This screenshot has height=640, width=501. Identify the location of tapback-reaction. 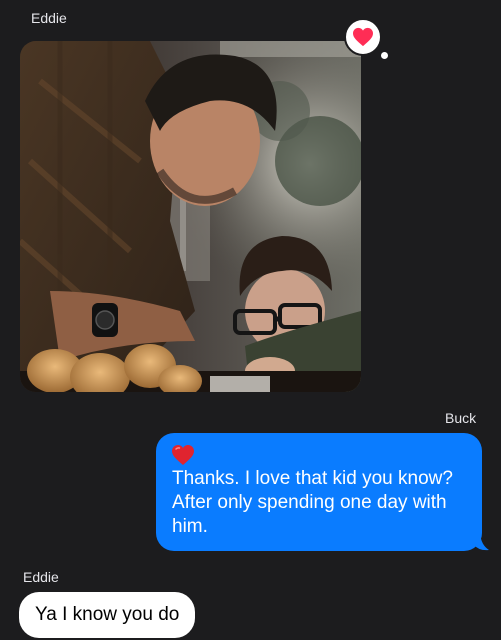
(363, 37).